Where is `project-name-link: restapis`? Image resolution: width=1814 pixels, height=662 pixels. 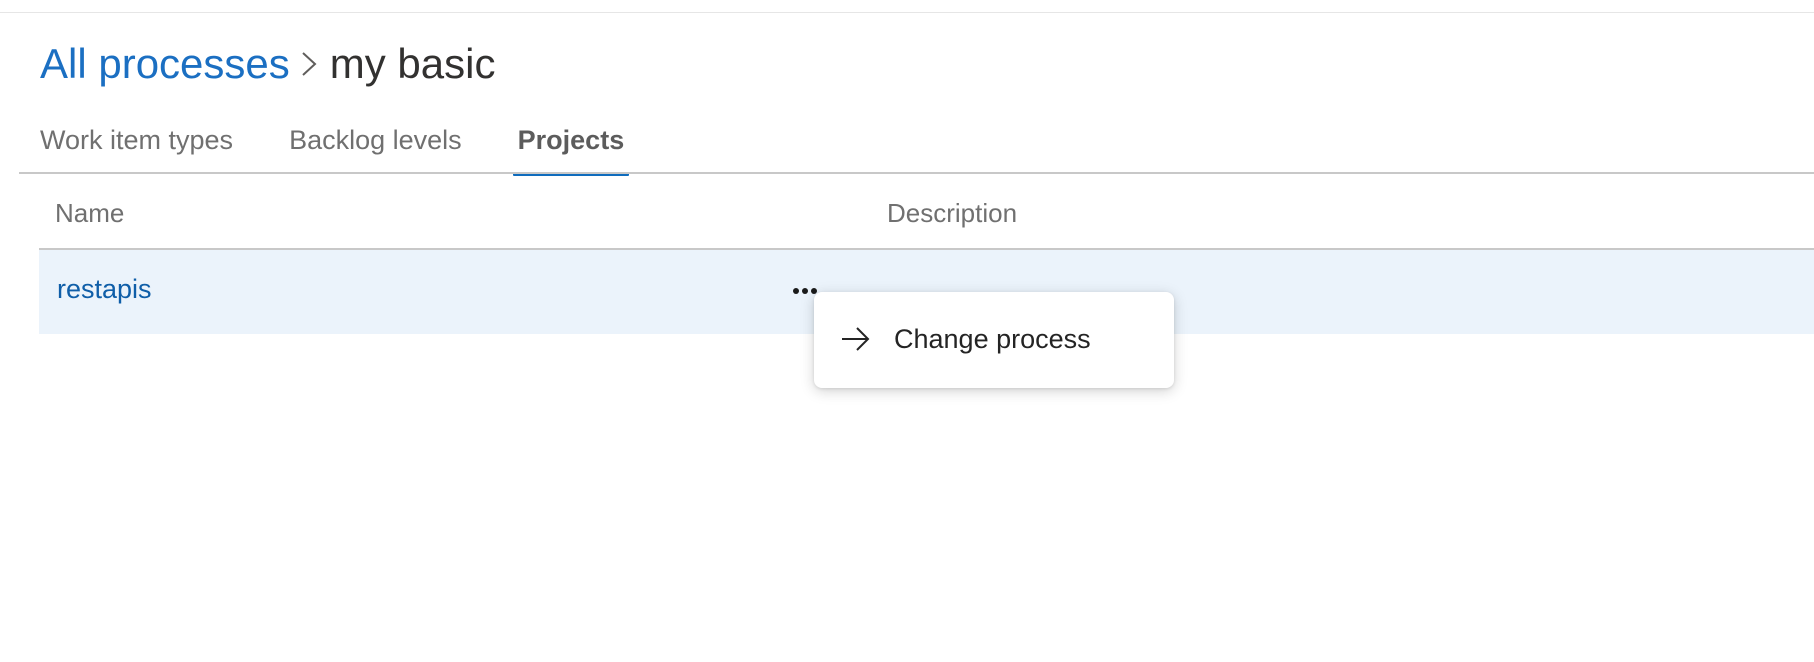
project-name-link: restapis is located at coordinates (104, 289).